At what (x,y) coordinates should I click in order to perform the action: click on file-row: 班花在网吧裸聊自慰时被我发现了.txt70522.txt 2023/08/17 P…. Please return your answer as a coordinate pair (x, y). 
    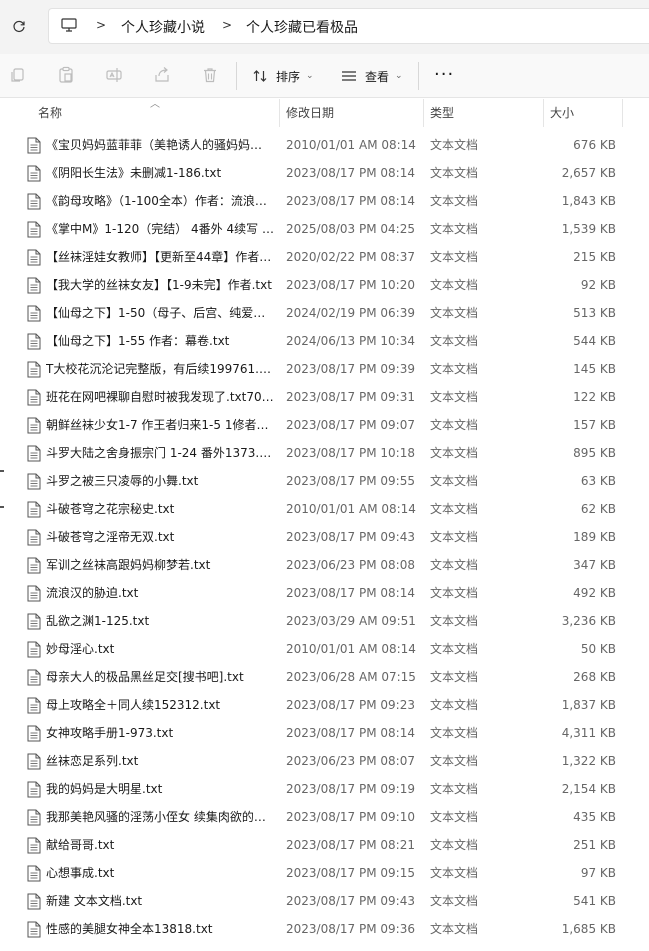
    Looking at the image, I should click on (324, 397).